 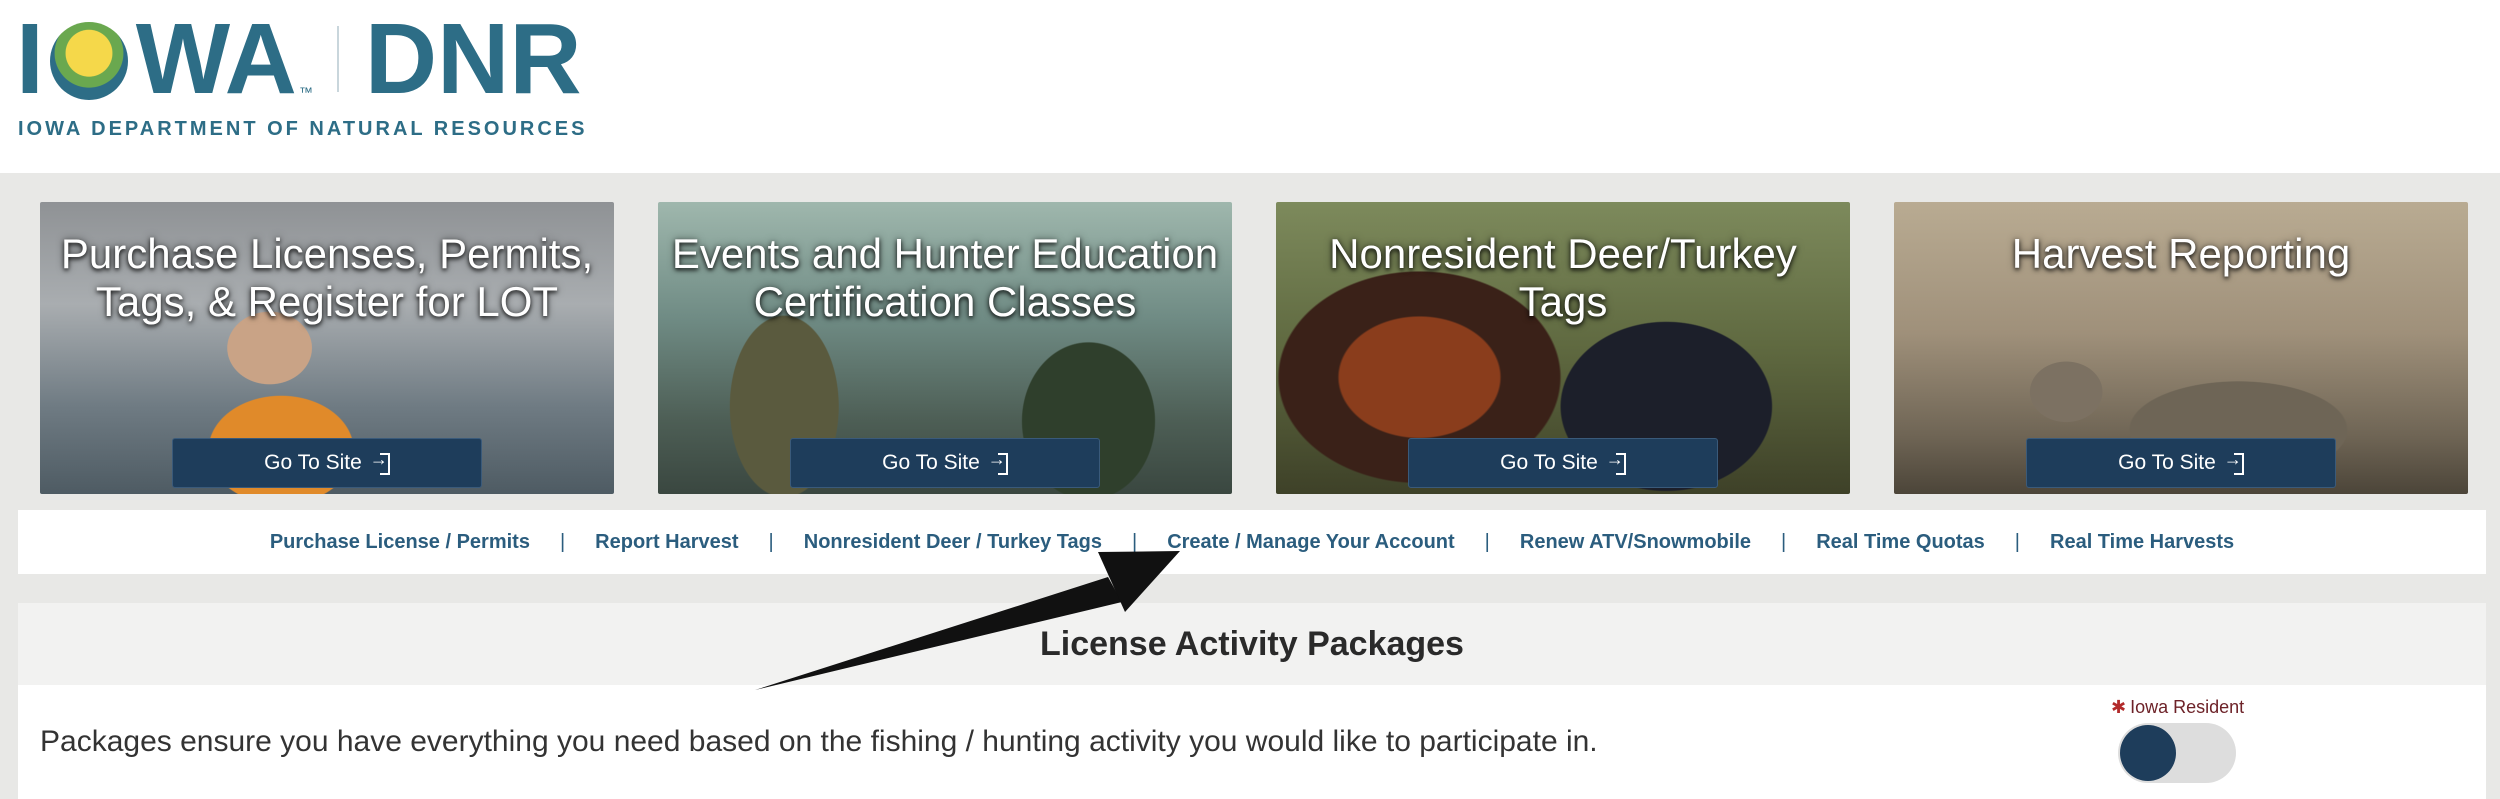 I want to click on sun-logo-icon, so click(x=88, y=61).